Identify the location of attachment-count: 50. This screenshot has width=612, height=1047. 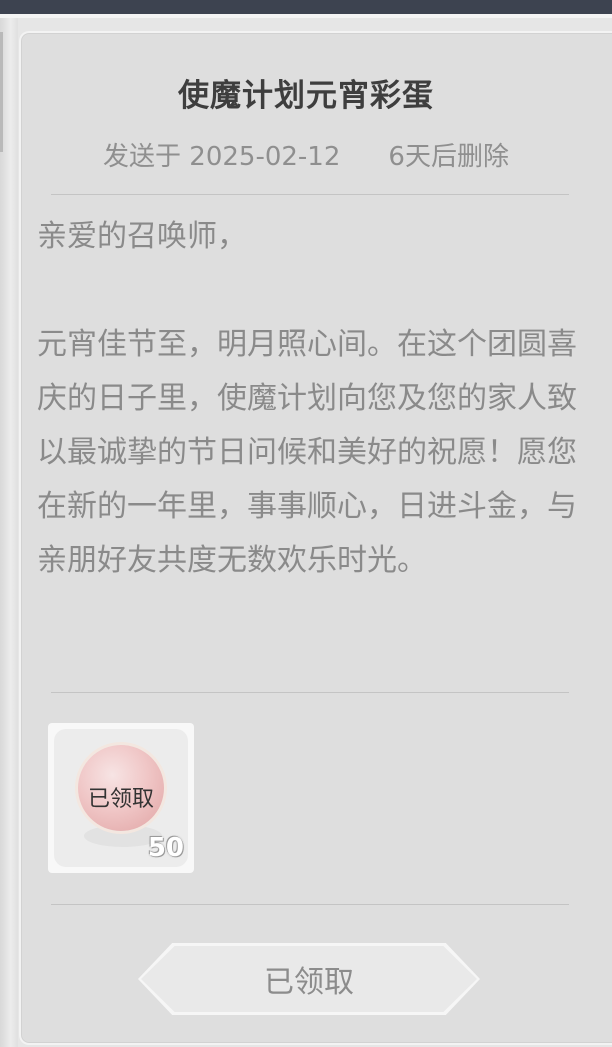
(165, 848).